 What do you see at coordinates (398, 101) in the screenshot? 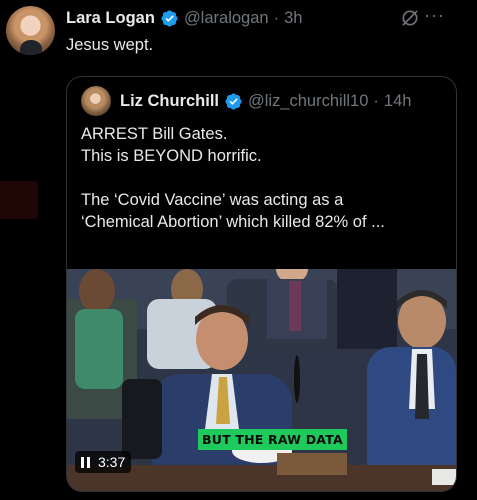
I see `quote-timestamp: 14h` at bounding box center [398, 101].